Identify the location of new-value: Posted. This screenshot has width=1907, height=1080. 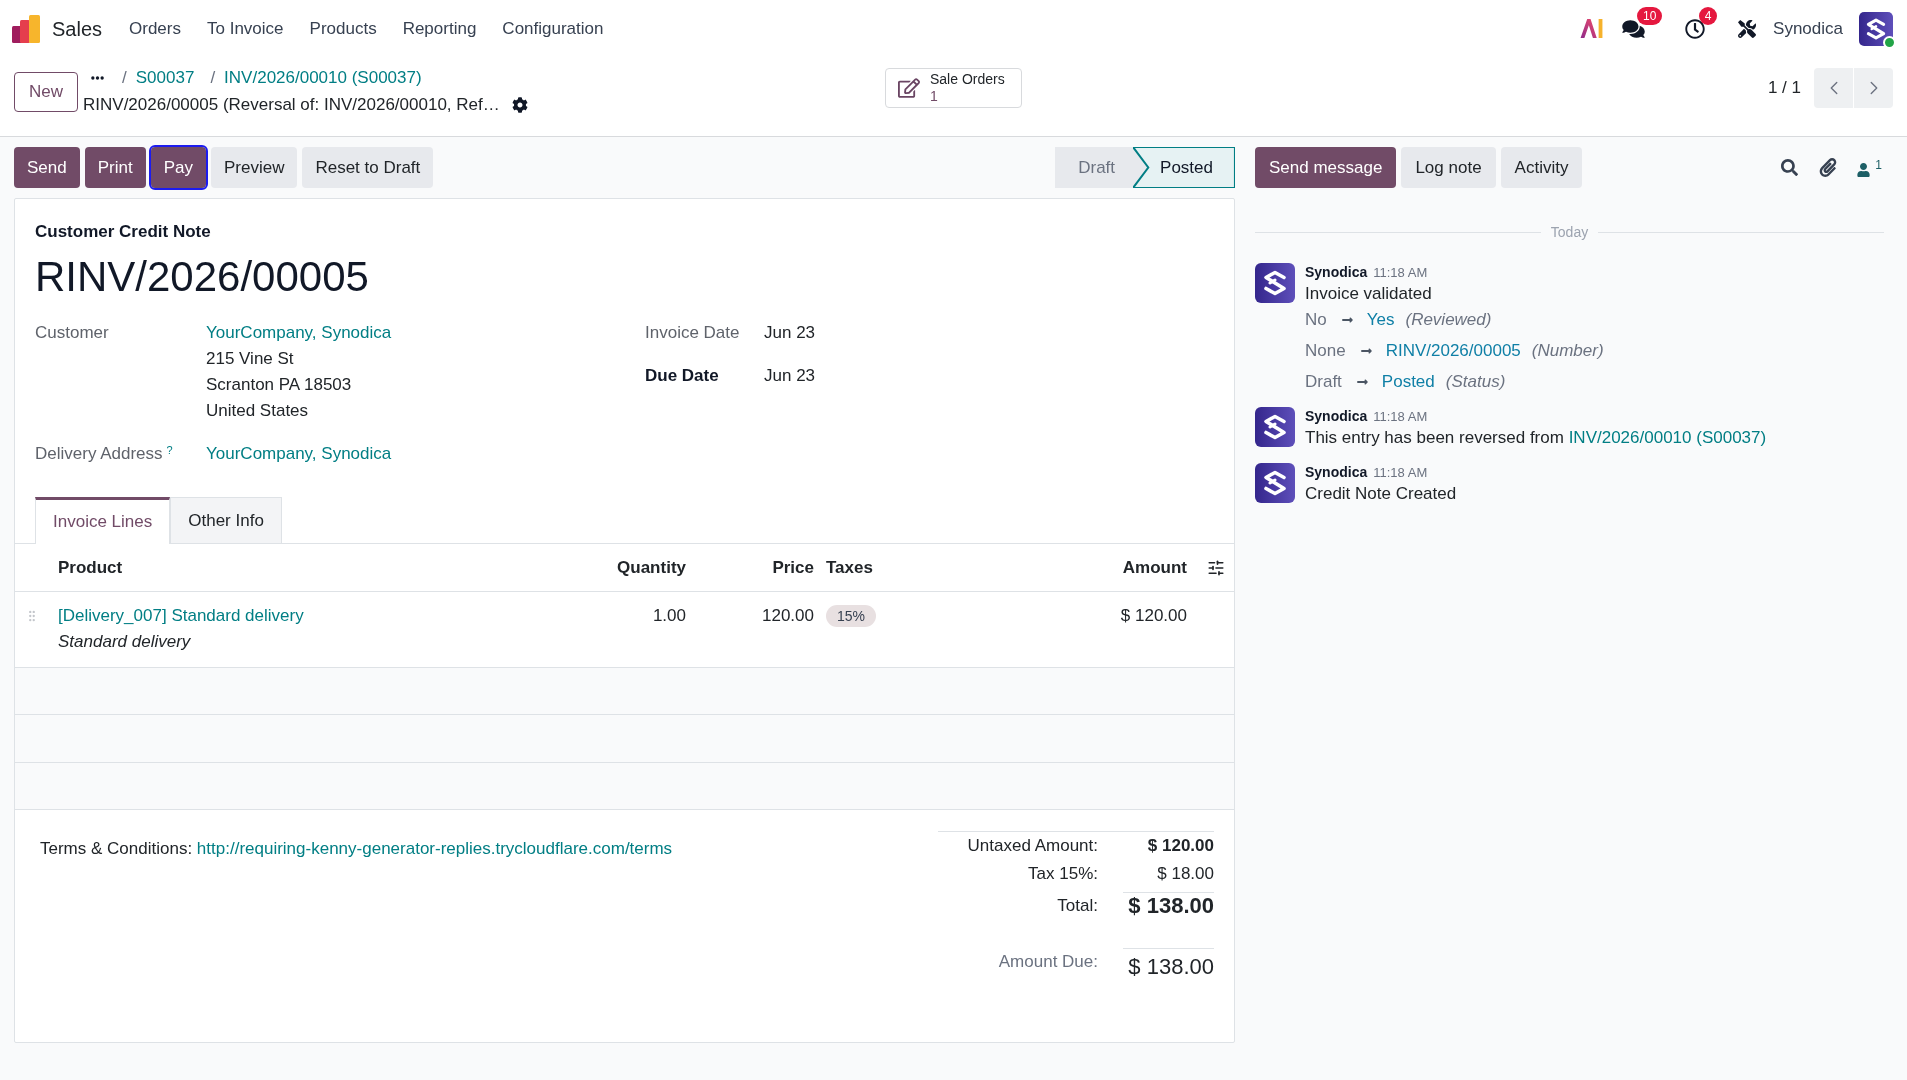
(1408, 382).